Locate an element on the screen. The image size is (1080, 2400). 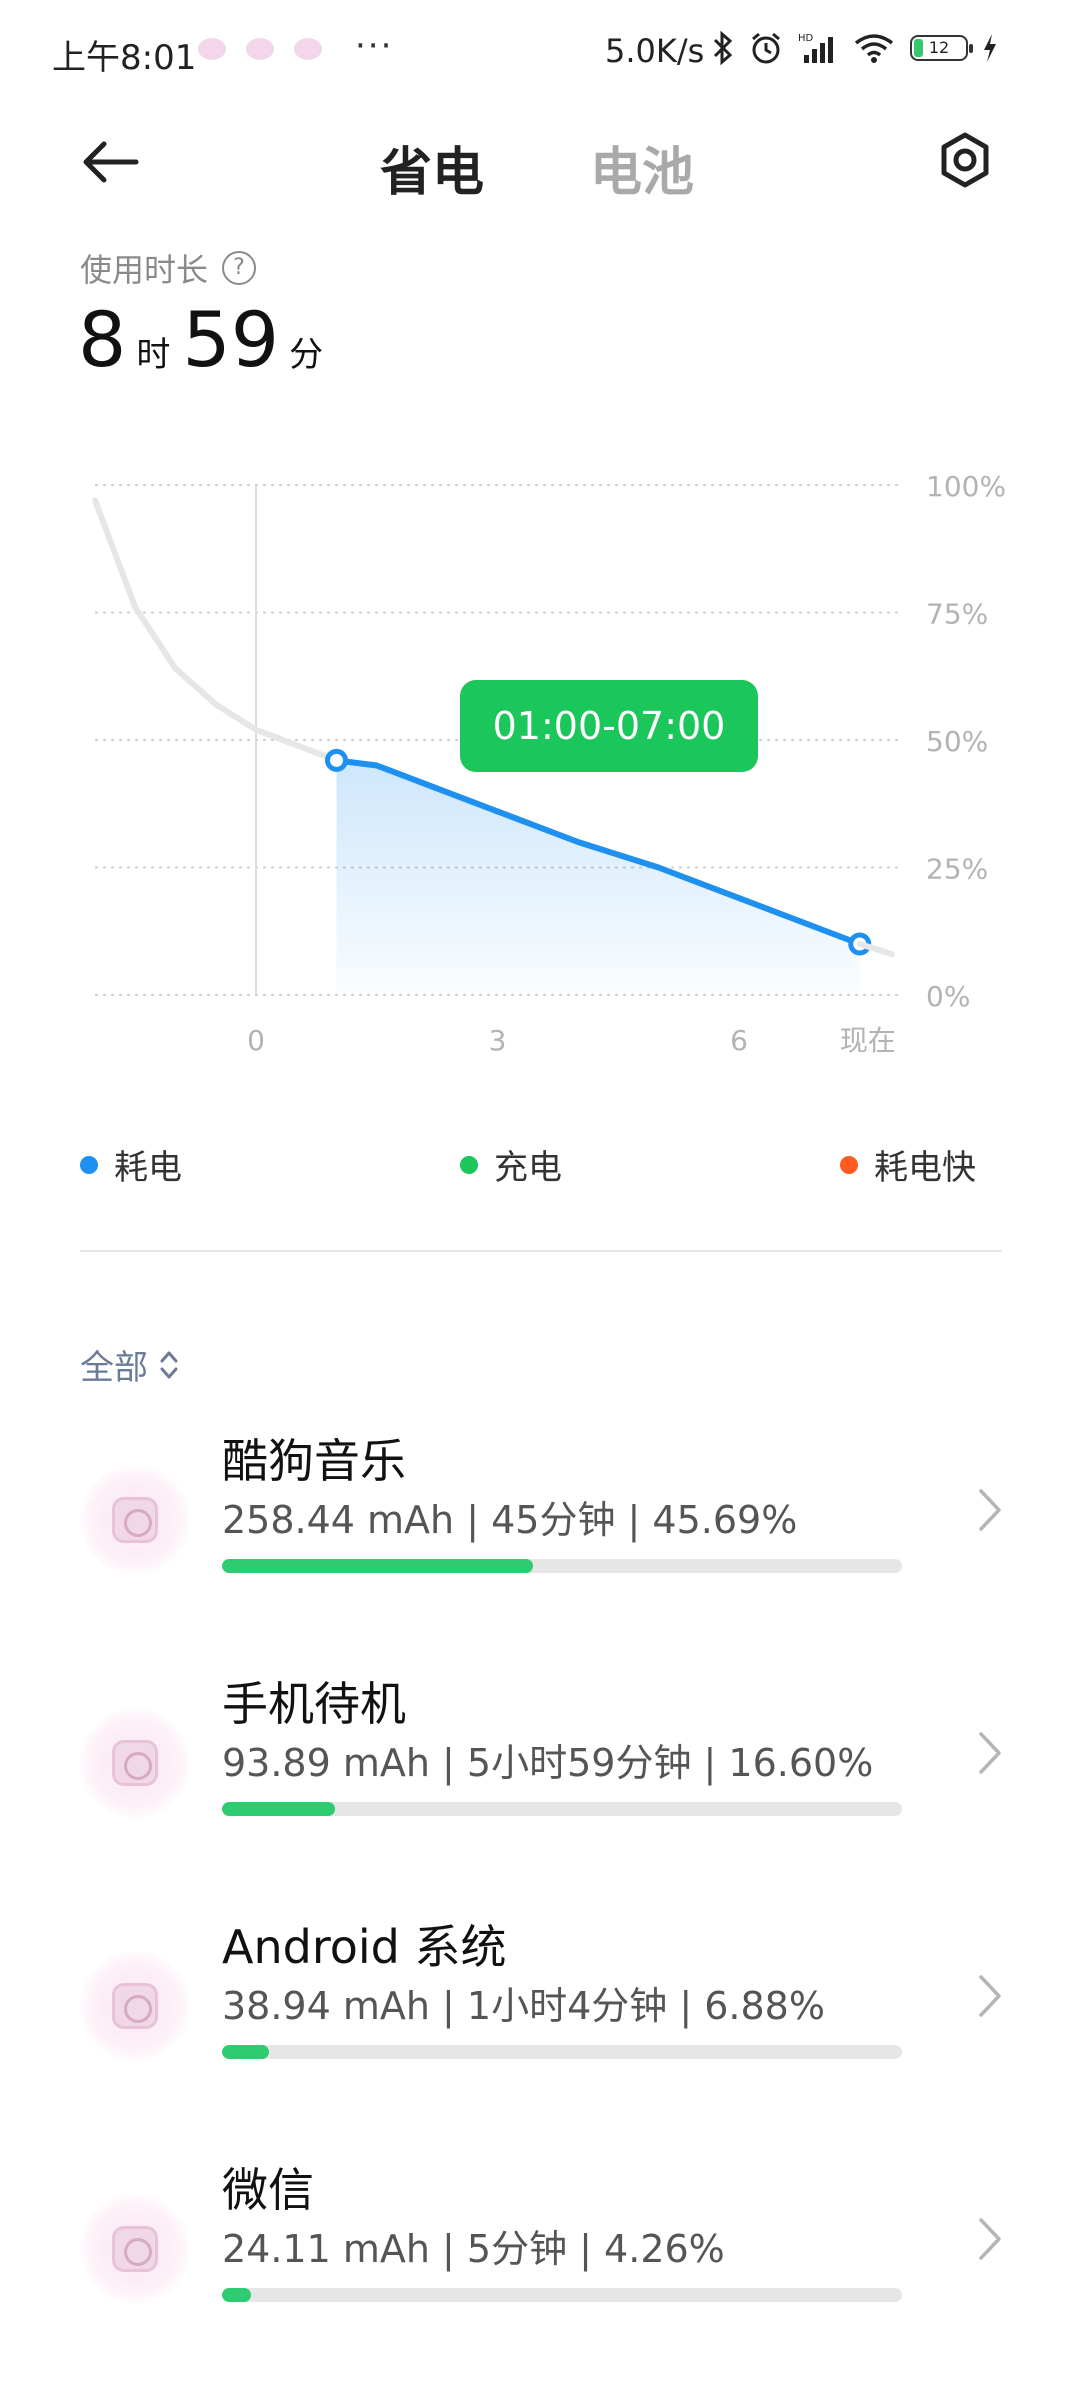
app-usage-stats: 93.89 mAh | 5小时59分钟 | 16.60% is located at coordinates (548, 1763).